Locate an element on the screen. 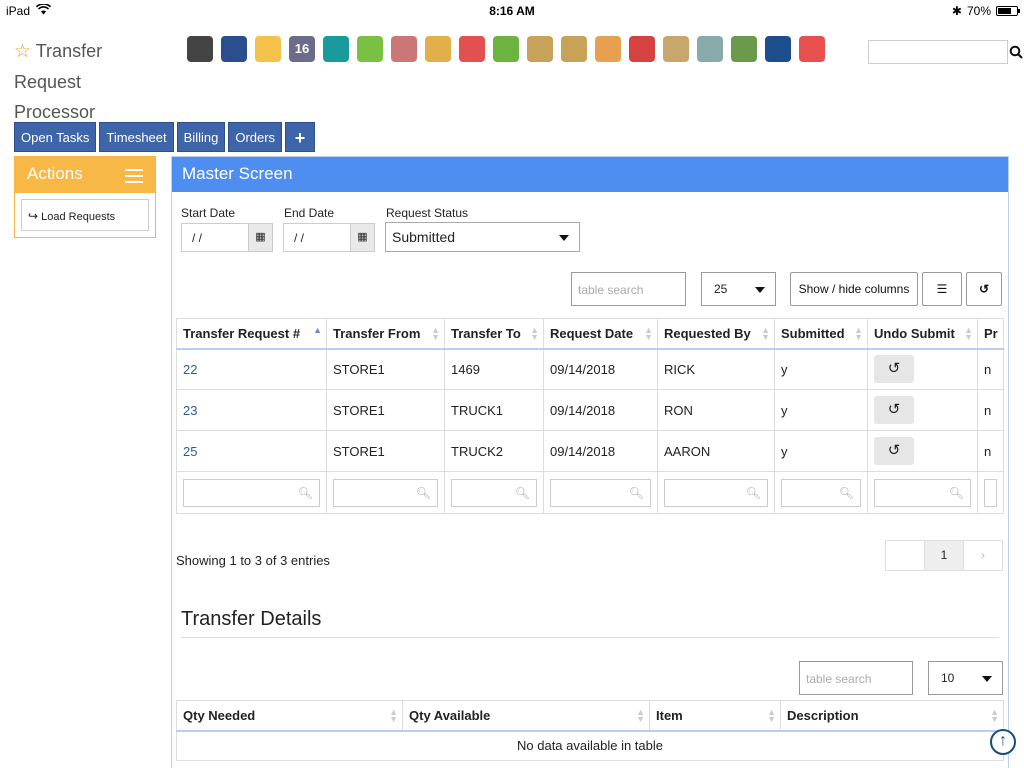  table-search-input: table search is located at coordinates (628, 289).